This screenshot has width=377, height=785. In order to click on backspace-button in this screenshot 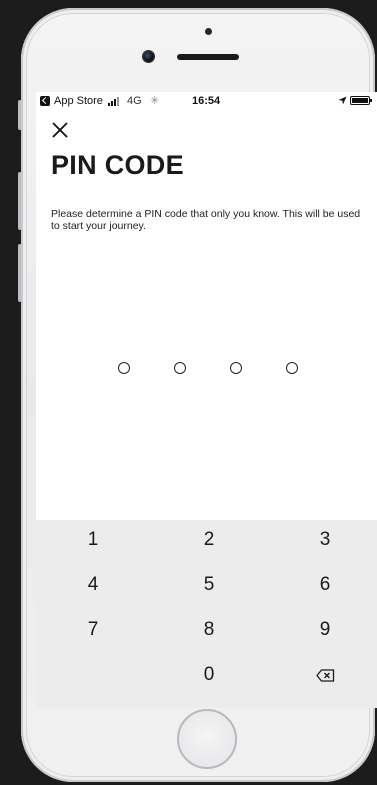, I will do `click(325, 675)`.